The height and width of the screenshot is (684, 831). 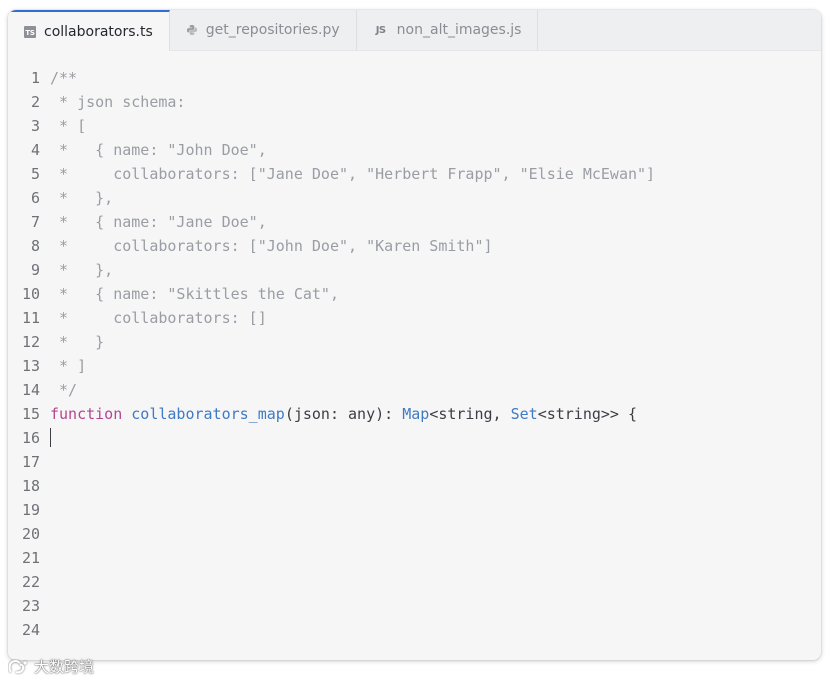 What do you see at coordinates (414, 126) in the screenshot?
I see `code-line: 3 * [` at bounding box center [414, 126].